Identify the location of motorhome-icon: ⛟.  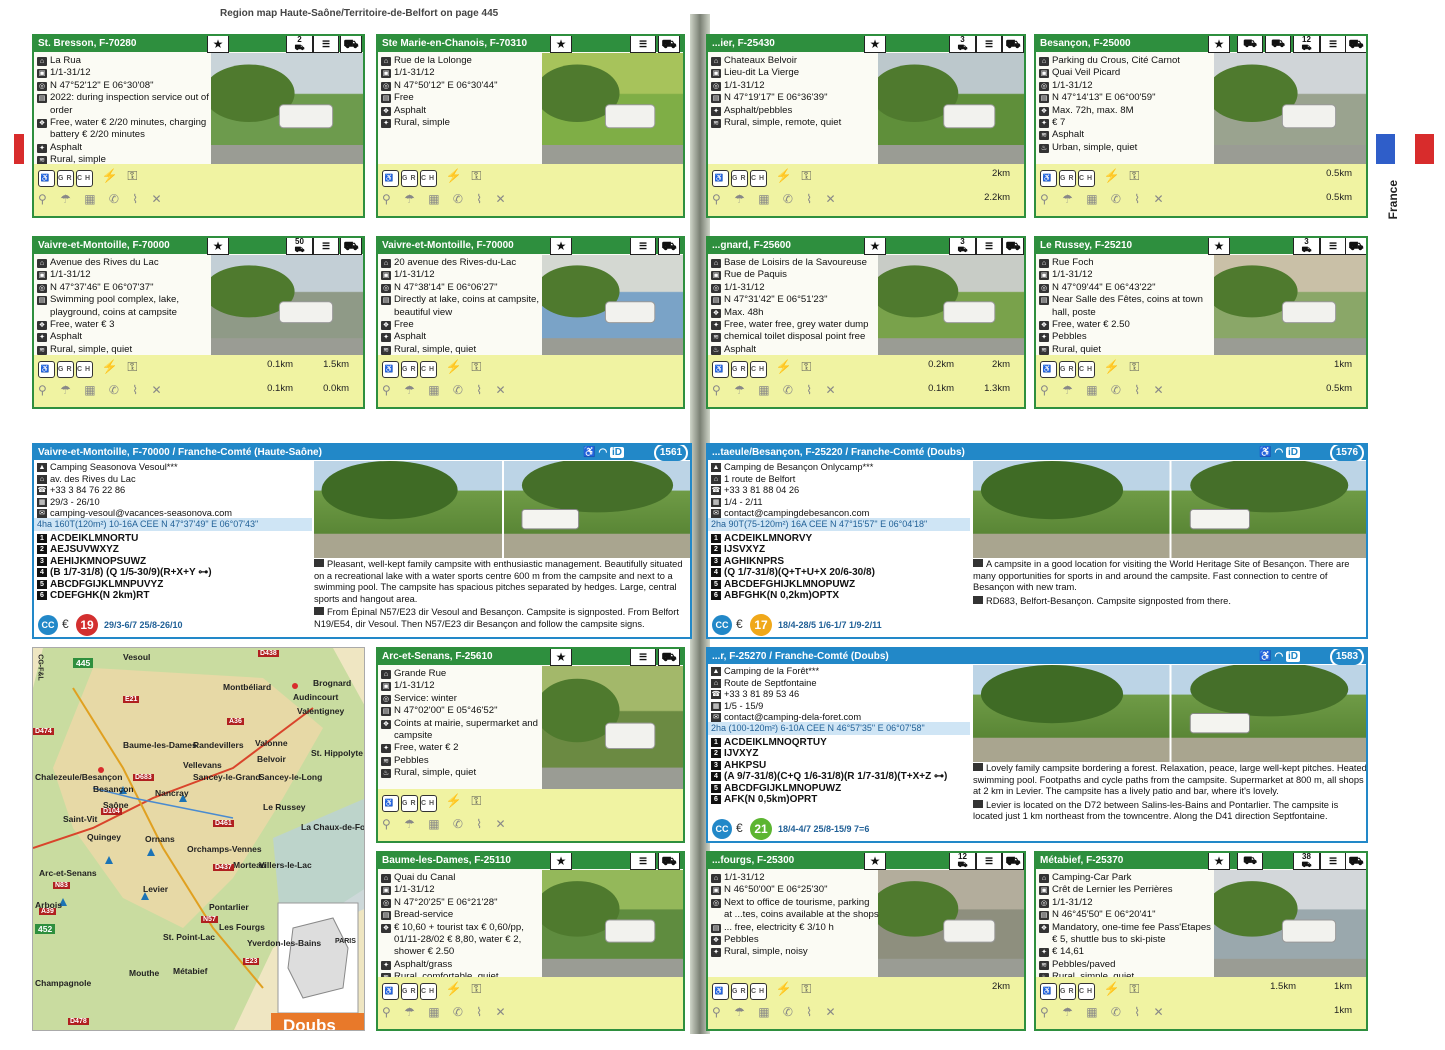
(669, 861).